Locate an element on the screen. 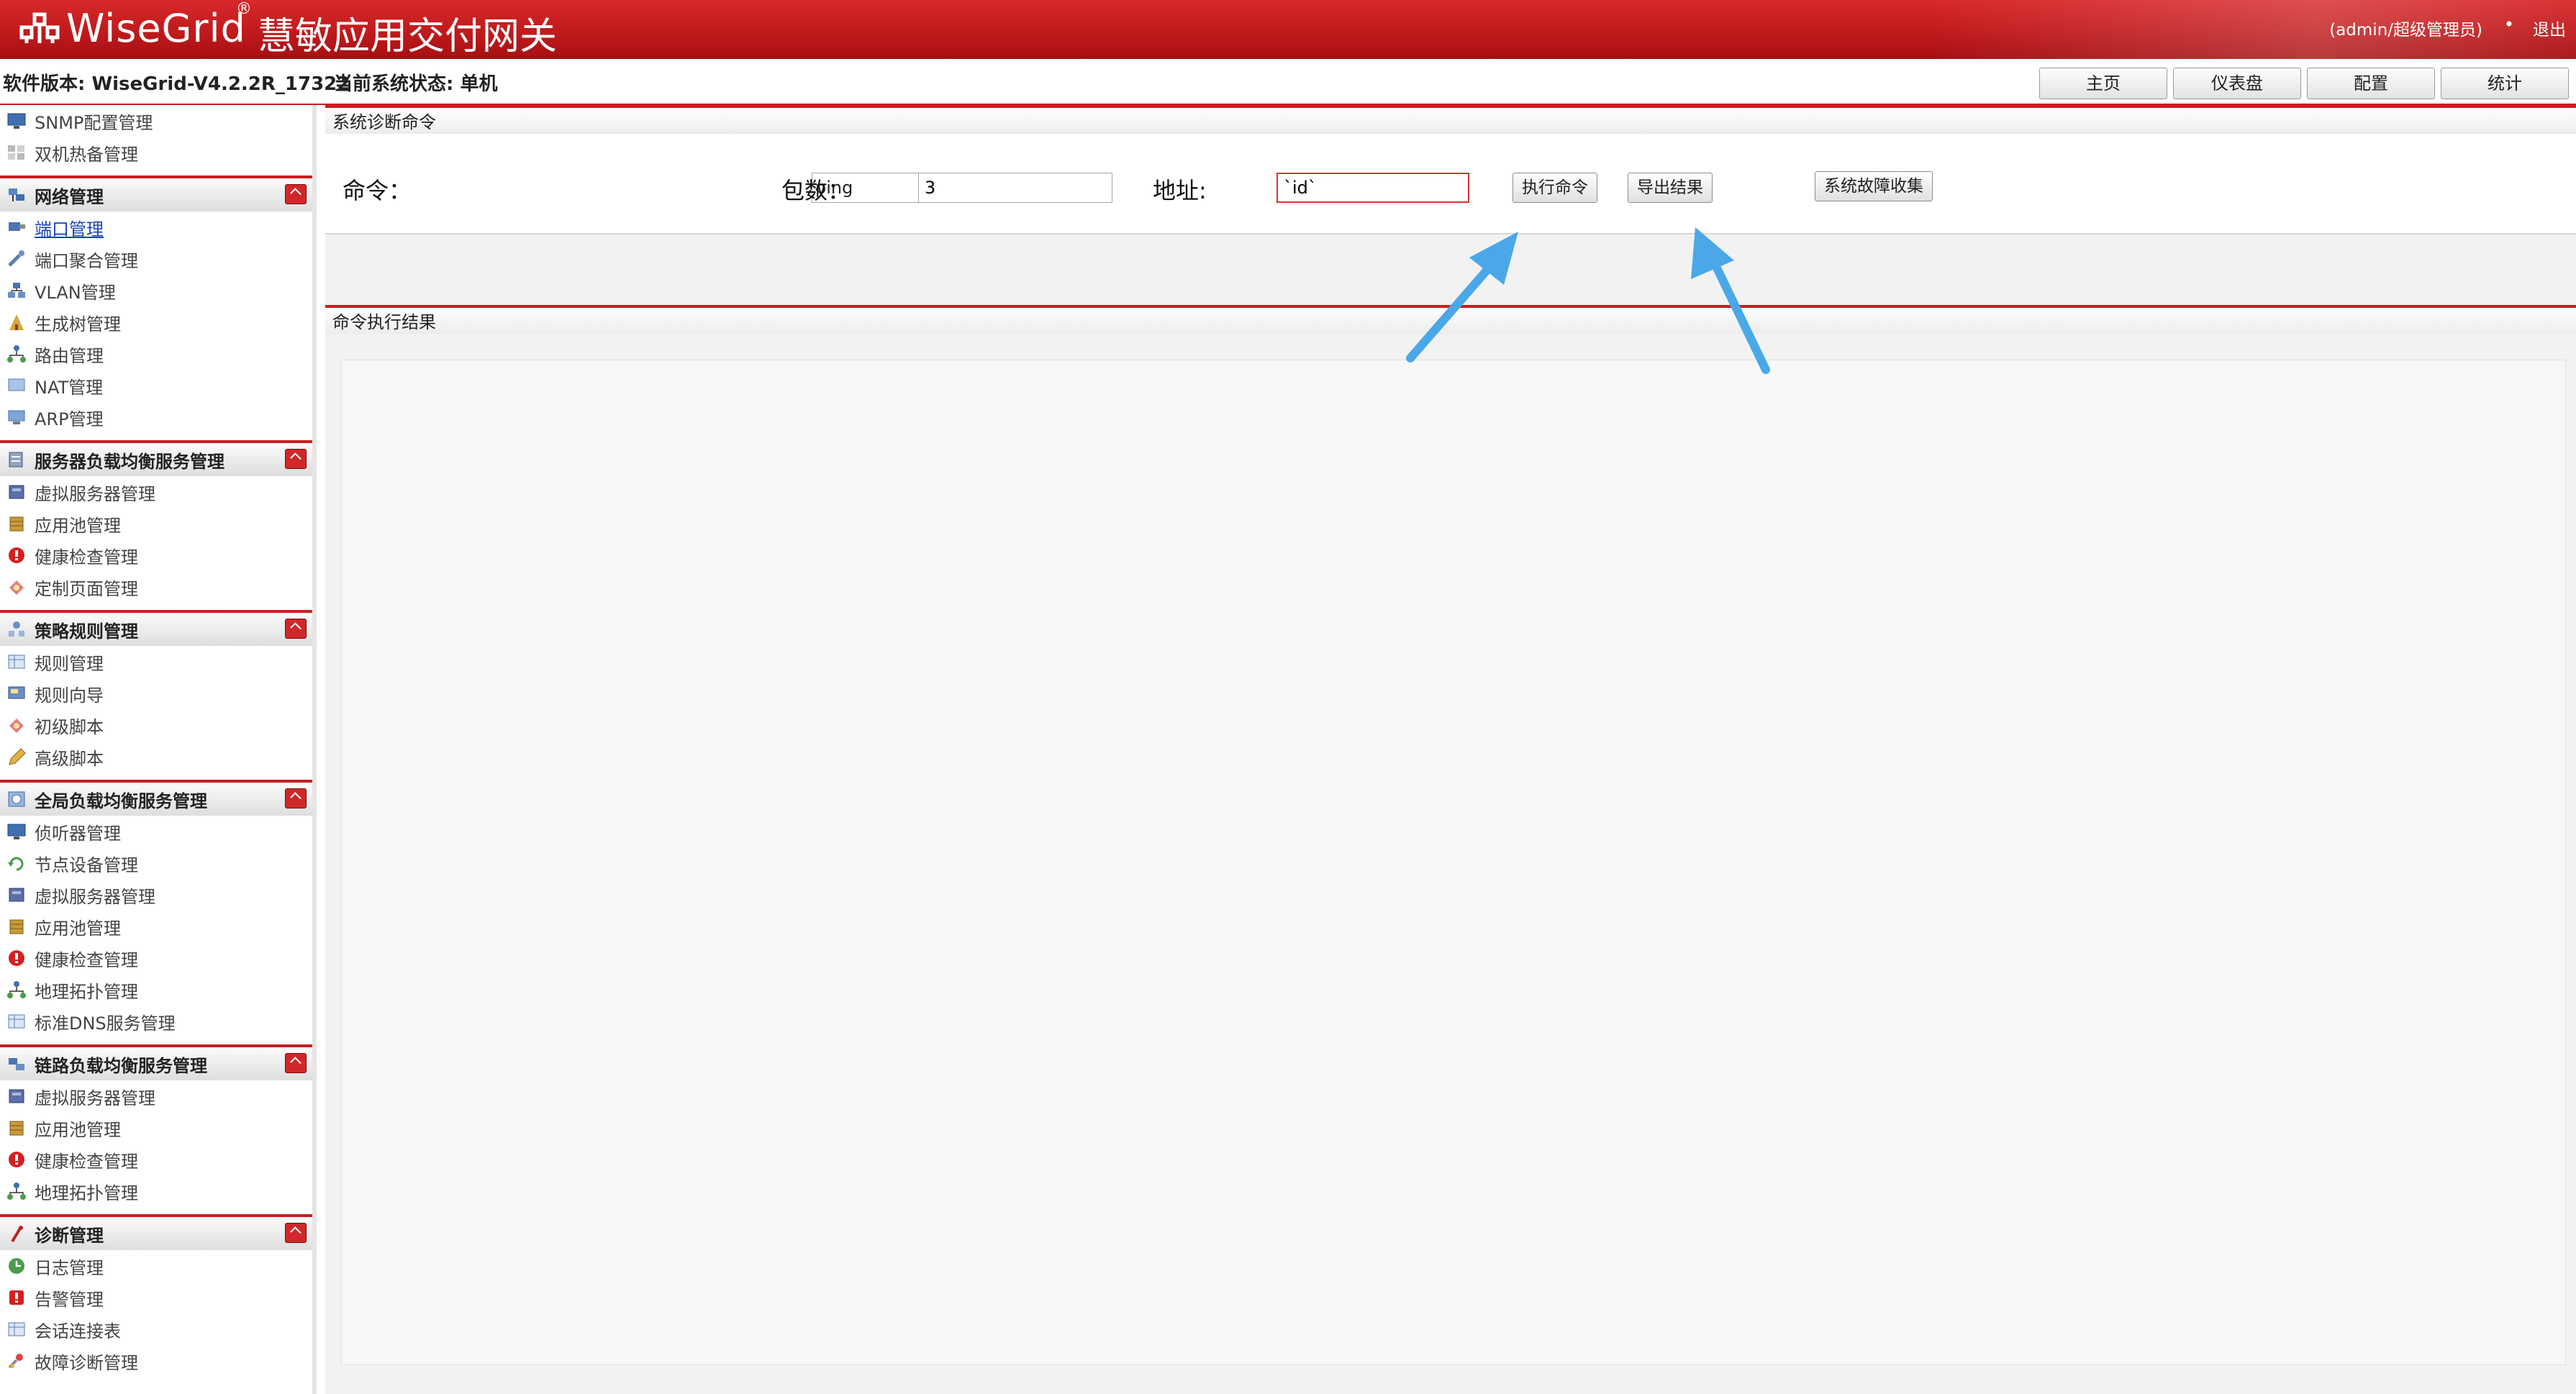 The image size is (2576, 1394). annotation-arrows is located at coordinates (1588, 300).